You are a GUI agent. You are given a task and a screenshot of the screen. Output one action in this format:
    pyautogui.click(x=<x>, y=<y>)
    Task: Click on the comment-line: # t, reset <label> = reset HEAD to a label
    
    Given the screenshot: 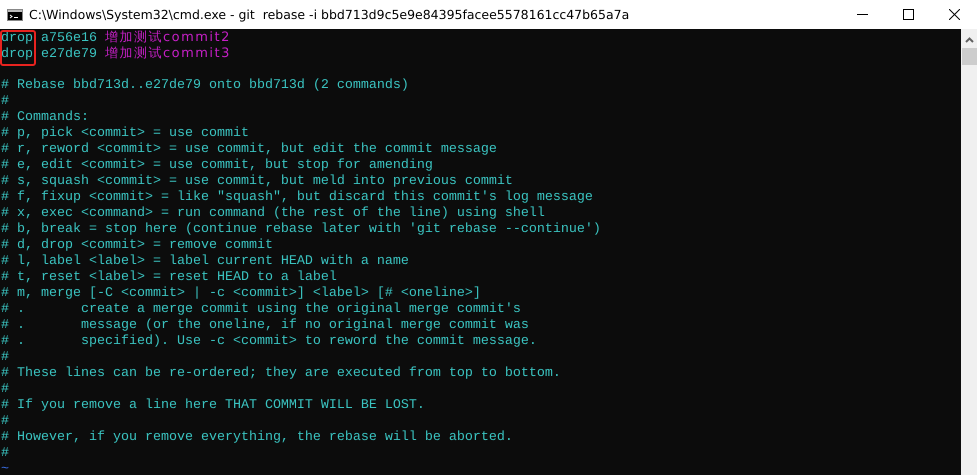 What is the action you would take?
    pyautogui.click(x=169, y=277)
    